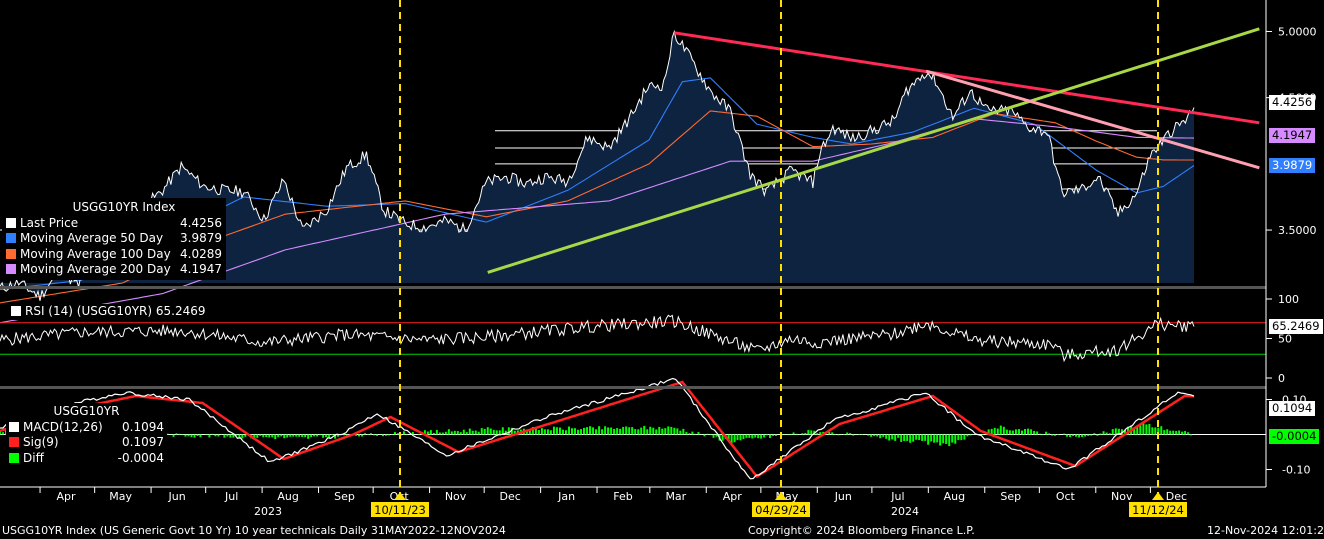 Image resolution: width=1324 pixels, height=539 pixels. What do you see at coordinates (1296, 470) in the screenshot?
I see `macd-y-tick-label: -0.10` at bounding box center [1296, 470].